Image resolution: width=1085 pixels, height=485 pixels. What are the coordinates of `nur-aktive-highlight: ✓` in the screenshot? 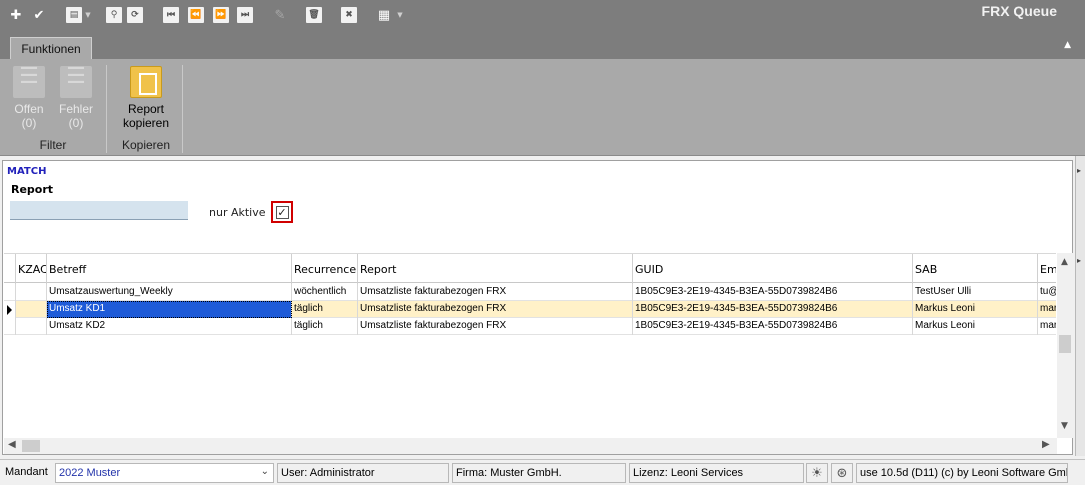 It's located at (282, 212).